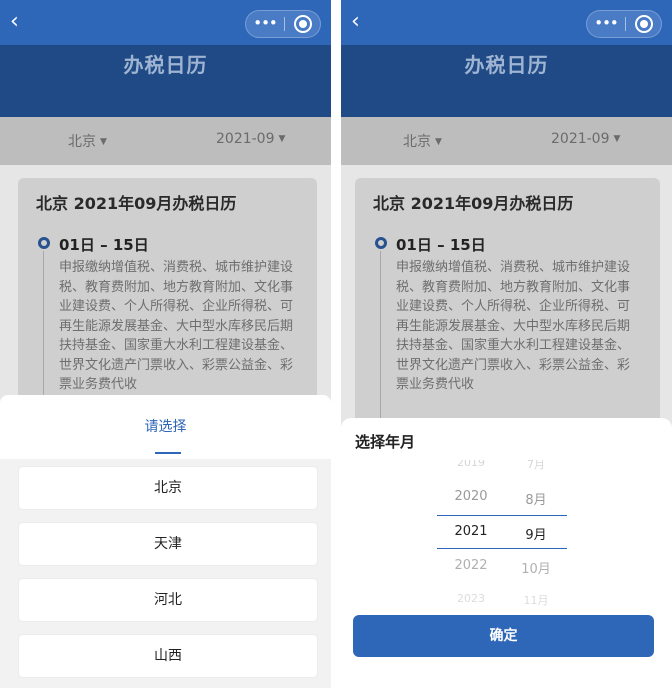 This screenshot has width=672, height=688. I want to click on selection-line-bottom, so click(502, 548).